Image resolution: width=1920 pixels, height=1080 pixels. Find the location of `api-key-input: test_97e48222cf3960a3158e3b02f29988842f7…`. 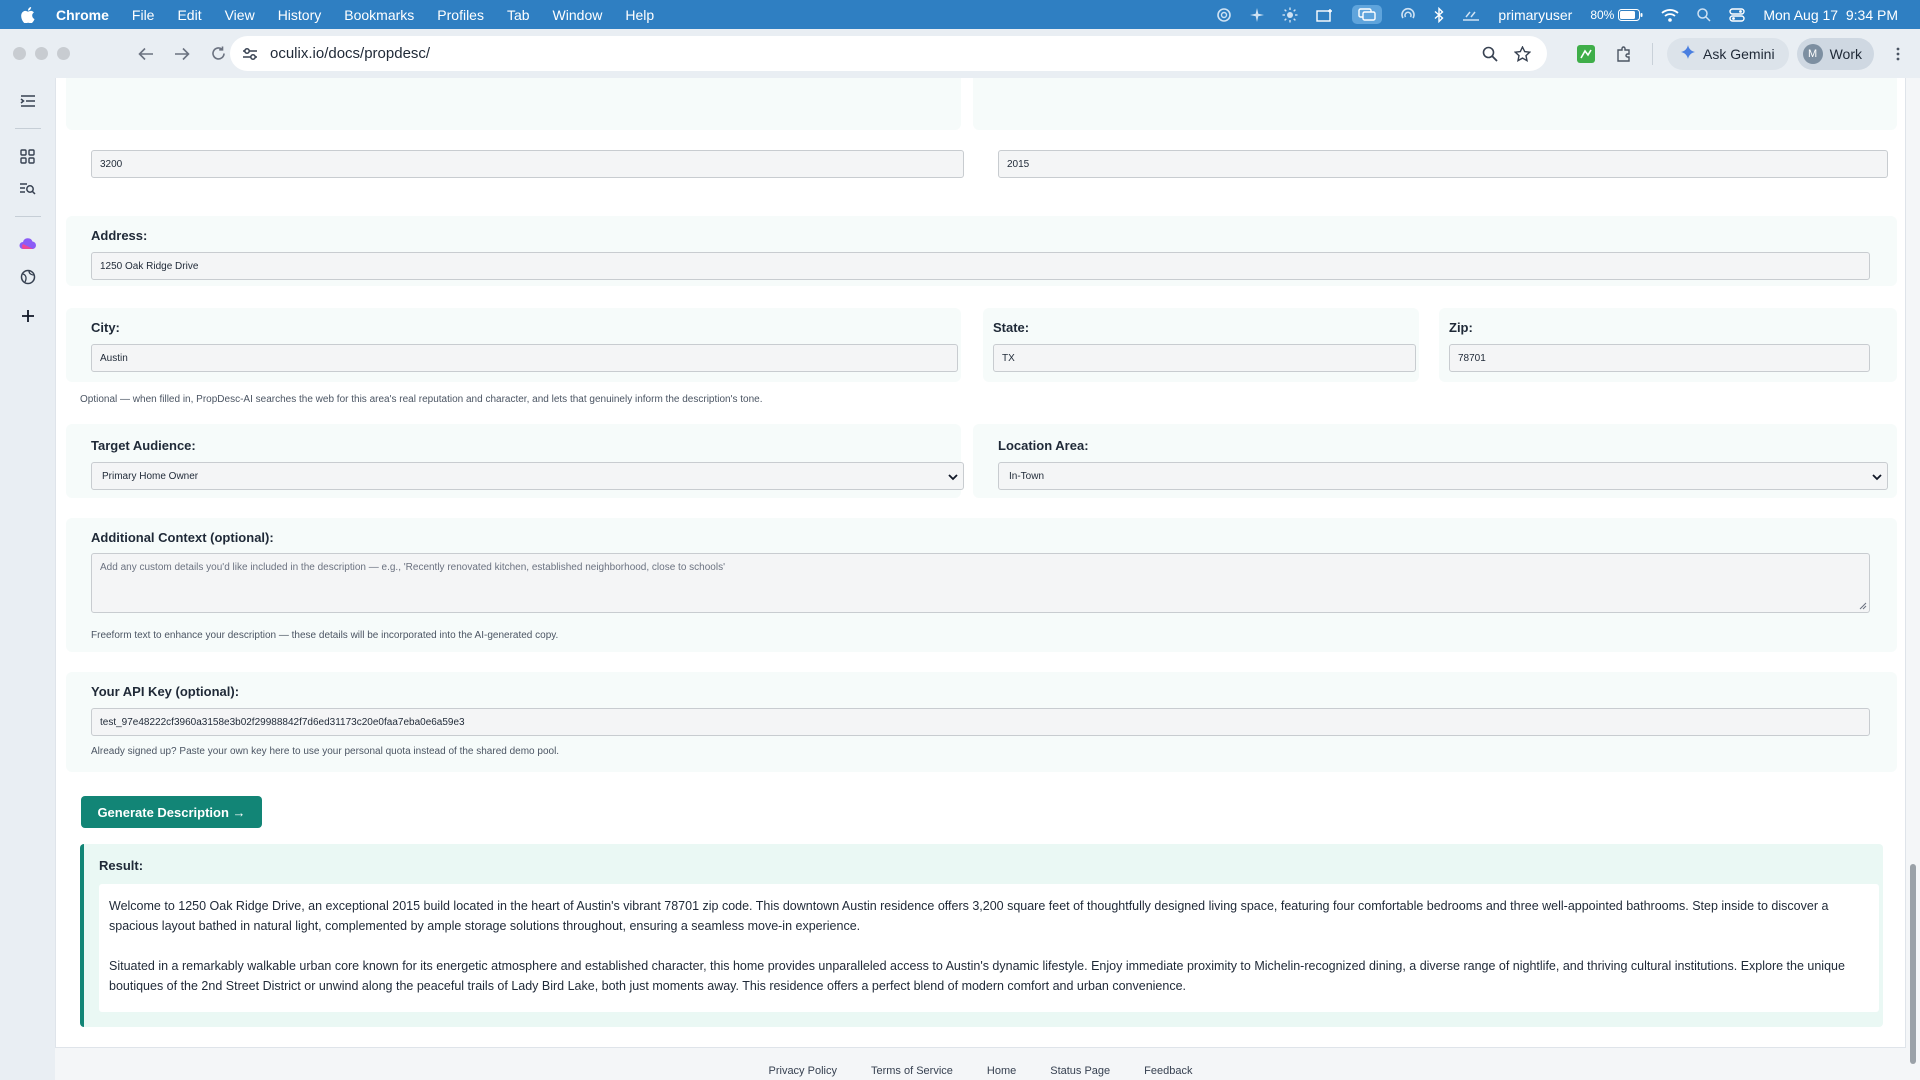

api-key-input: test_97e48222cf3960a3158e3b02f29988842f7… is located at coordinates (980, 722).